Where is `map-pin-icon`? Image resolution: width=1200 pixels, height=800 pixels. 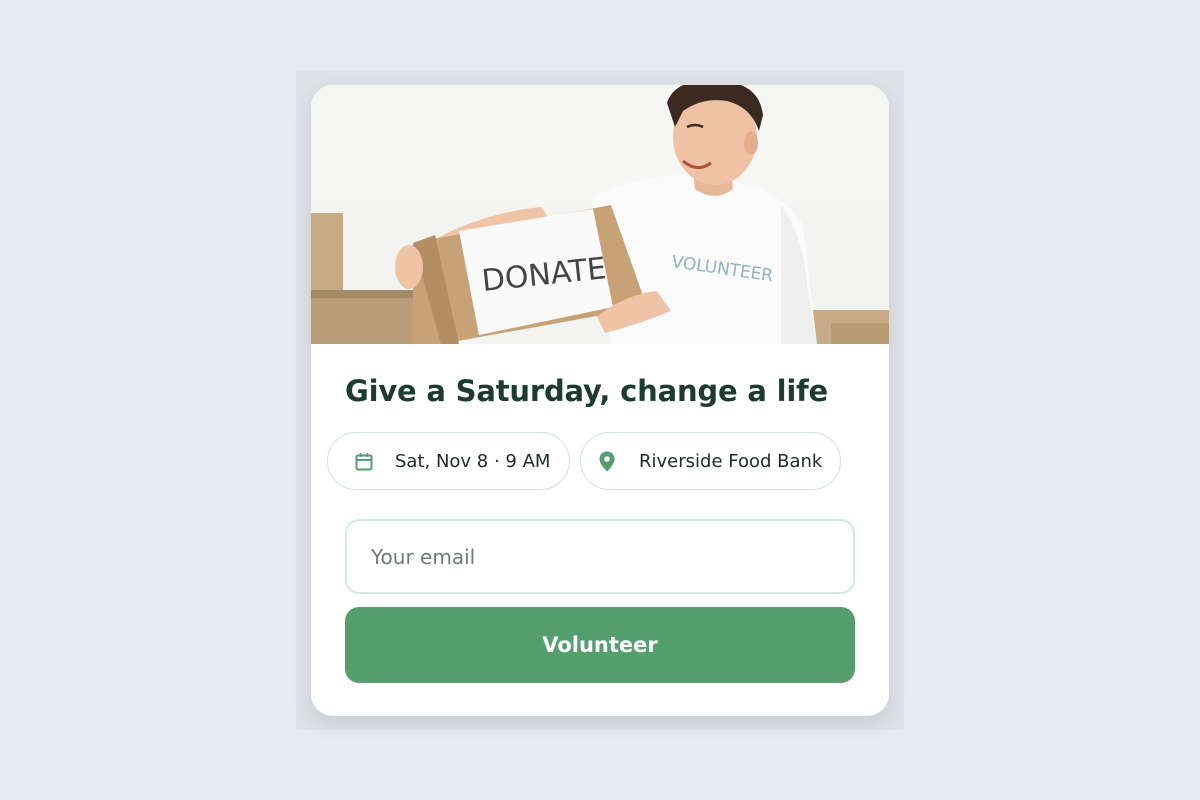
map-pin-icon is located at coordinates (607, 461).